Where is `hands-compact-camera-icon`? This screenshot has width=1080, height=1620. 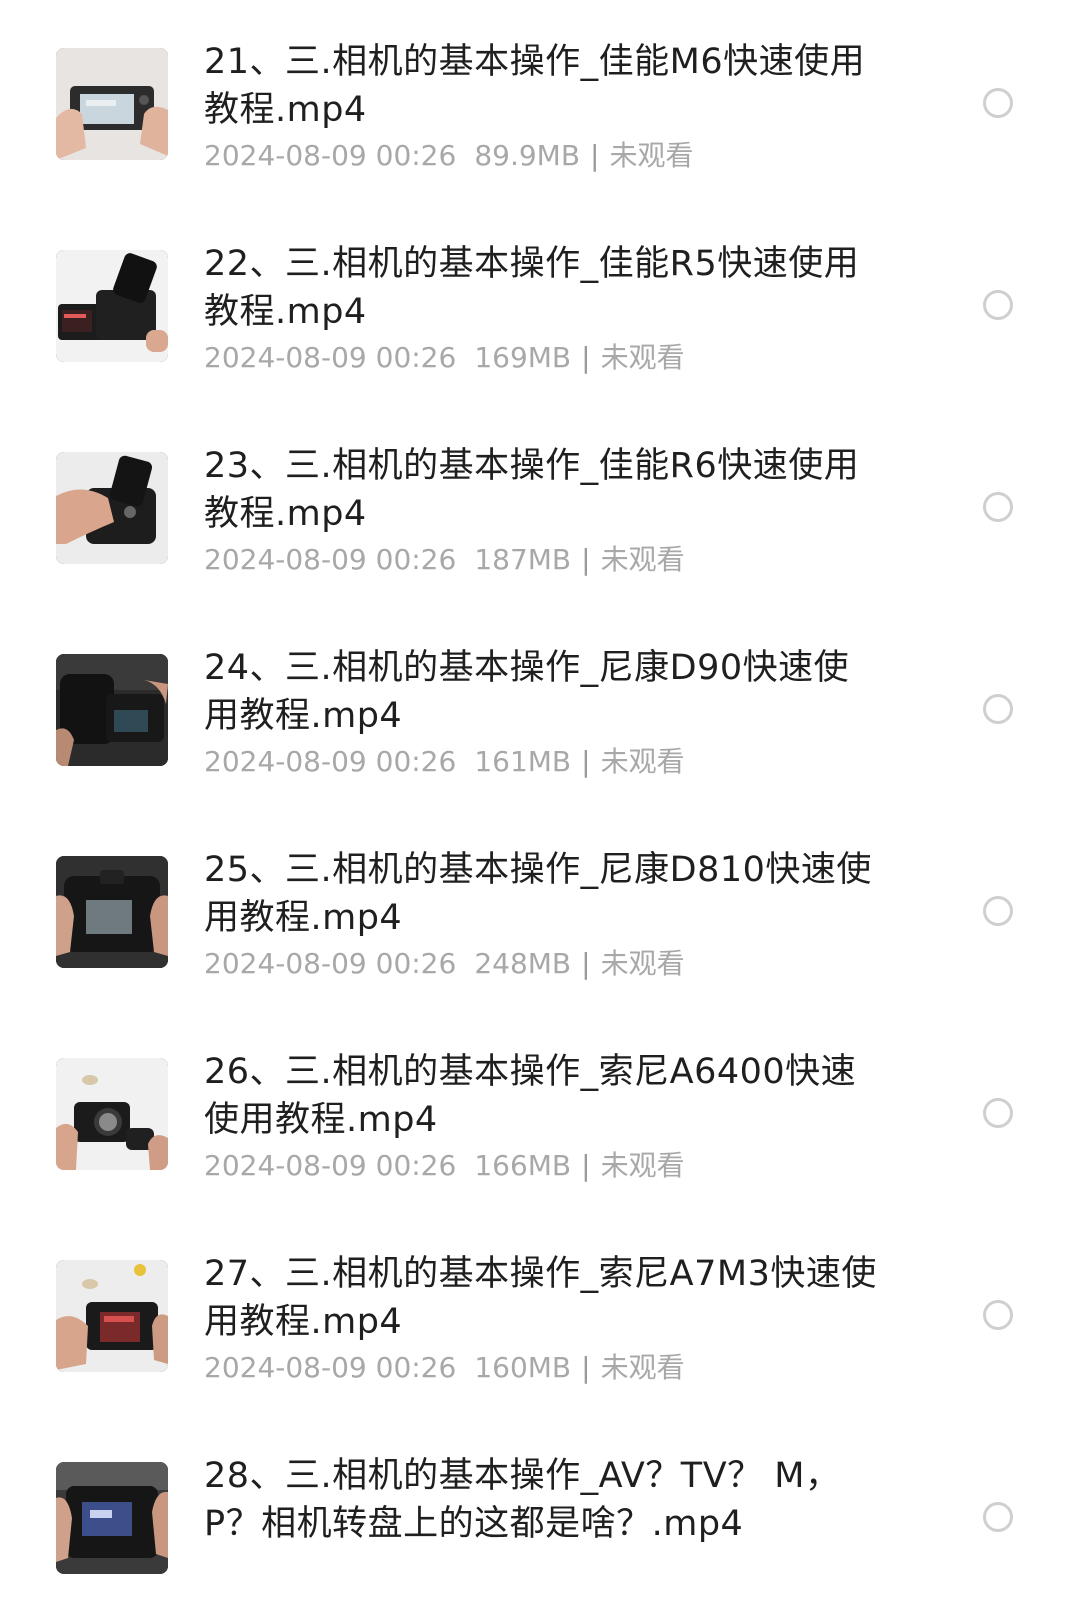 hands-compact-camera-icon is located at coordinates (112, 104).